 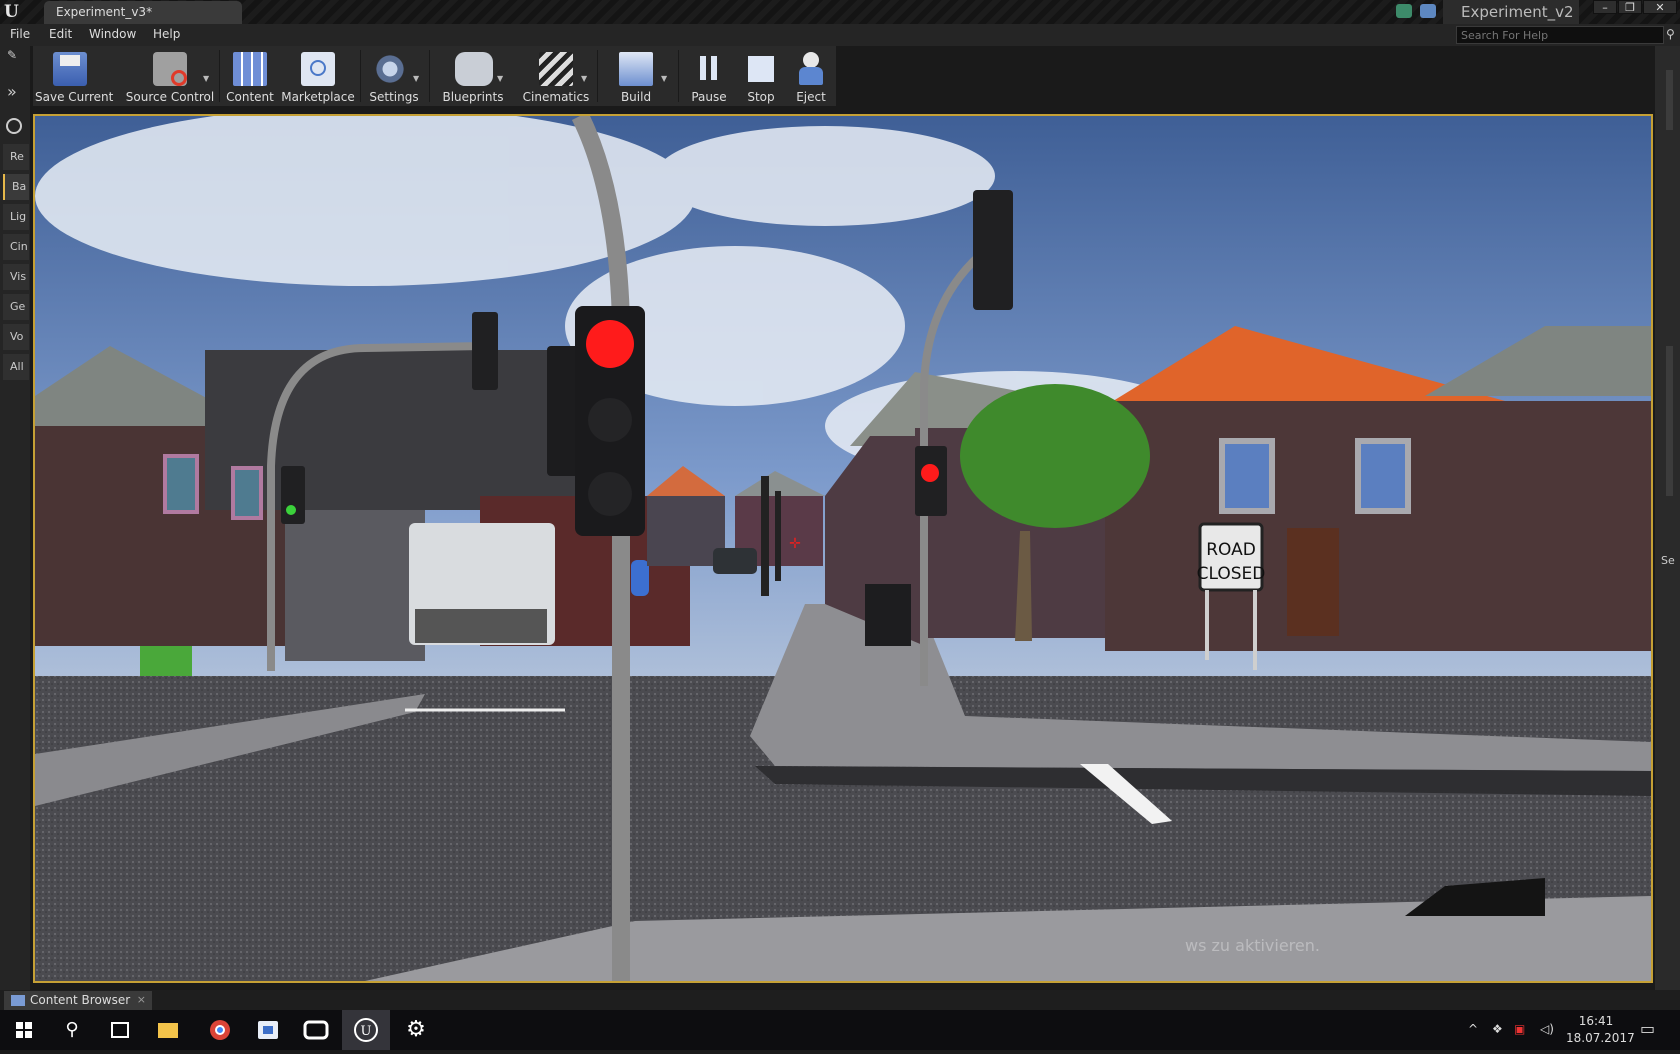 I want to click on scrollbar-thumb, so click(x=1669, y=421).